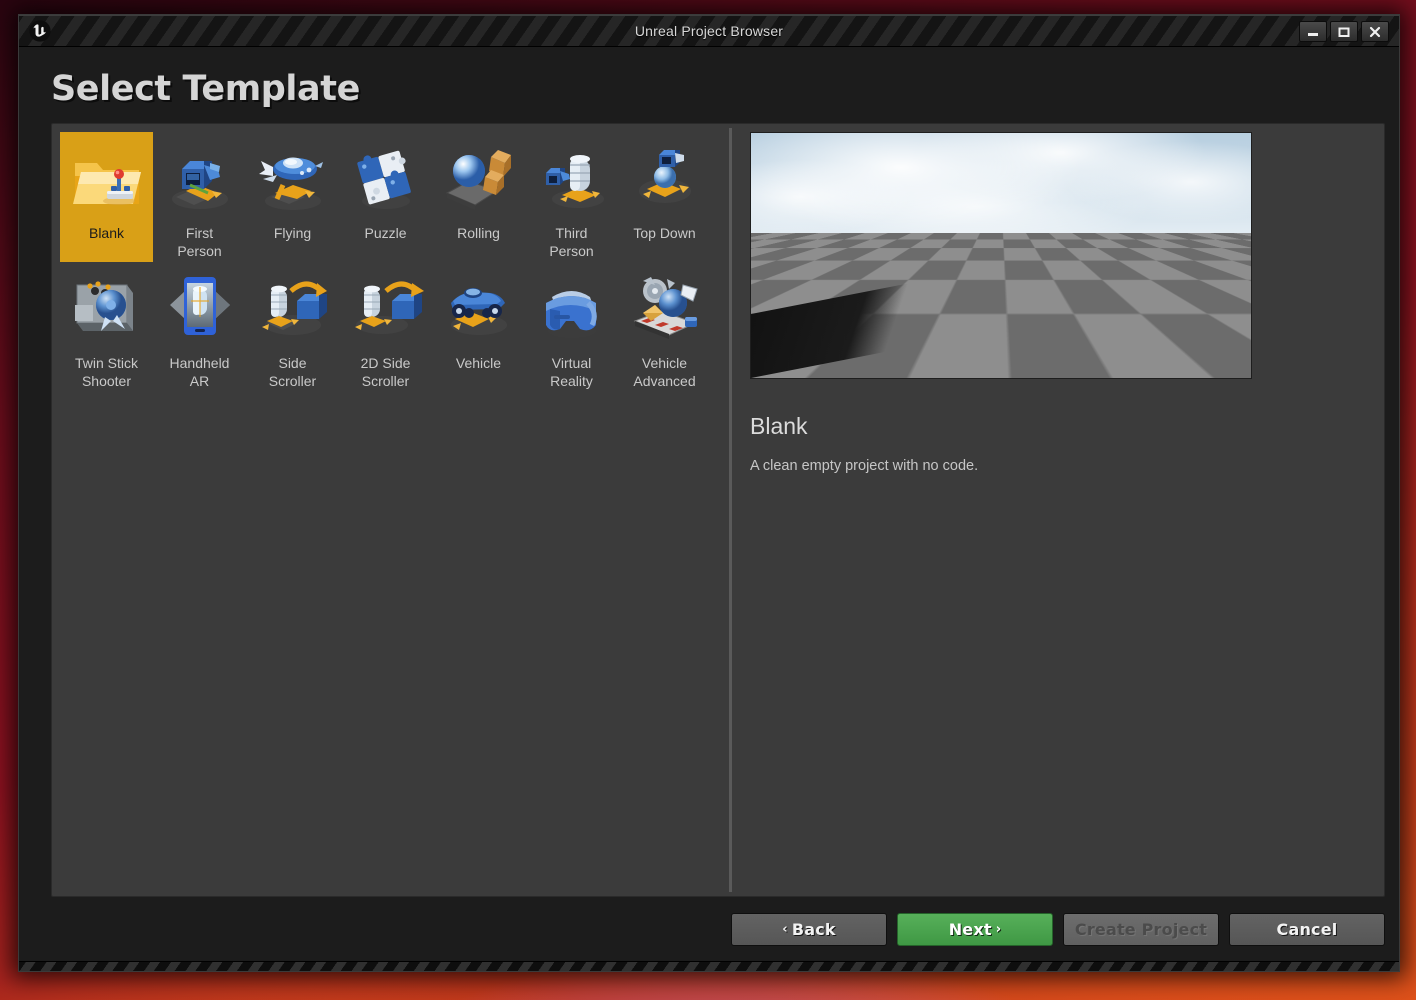  I want to click on template-tile-label: First Person, so click(199, 242).